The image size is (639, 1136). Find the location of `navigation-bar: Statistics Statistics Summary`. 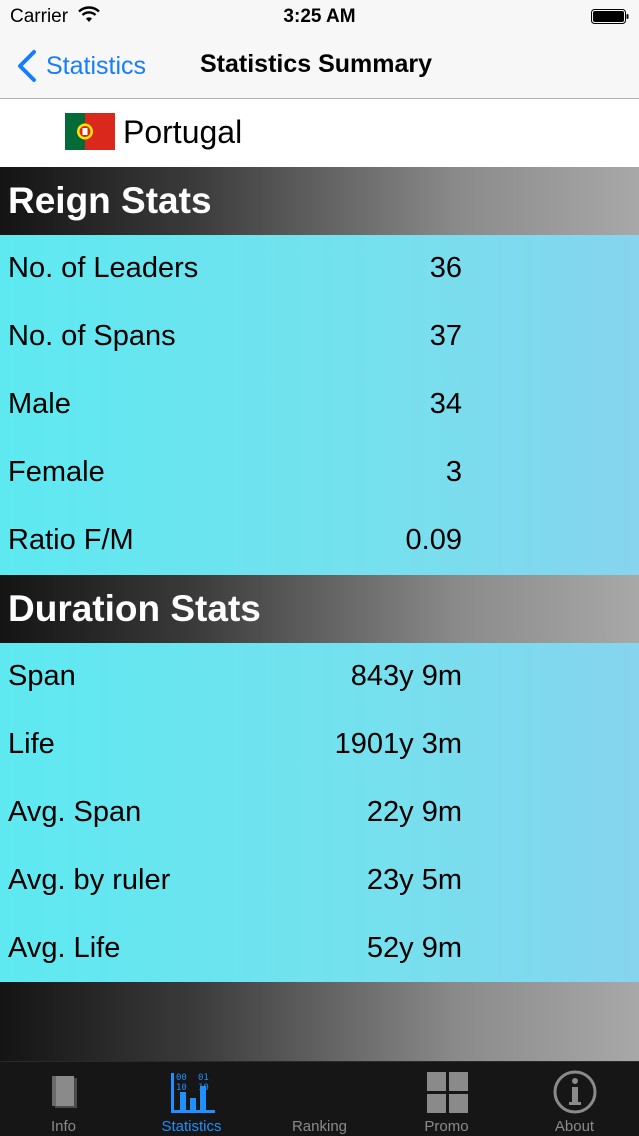

navigation-bar: Statistics Statistics Summary is located at coordinates (319, 67).